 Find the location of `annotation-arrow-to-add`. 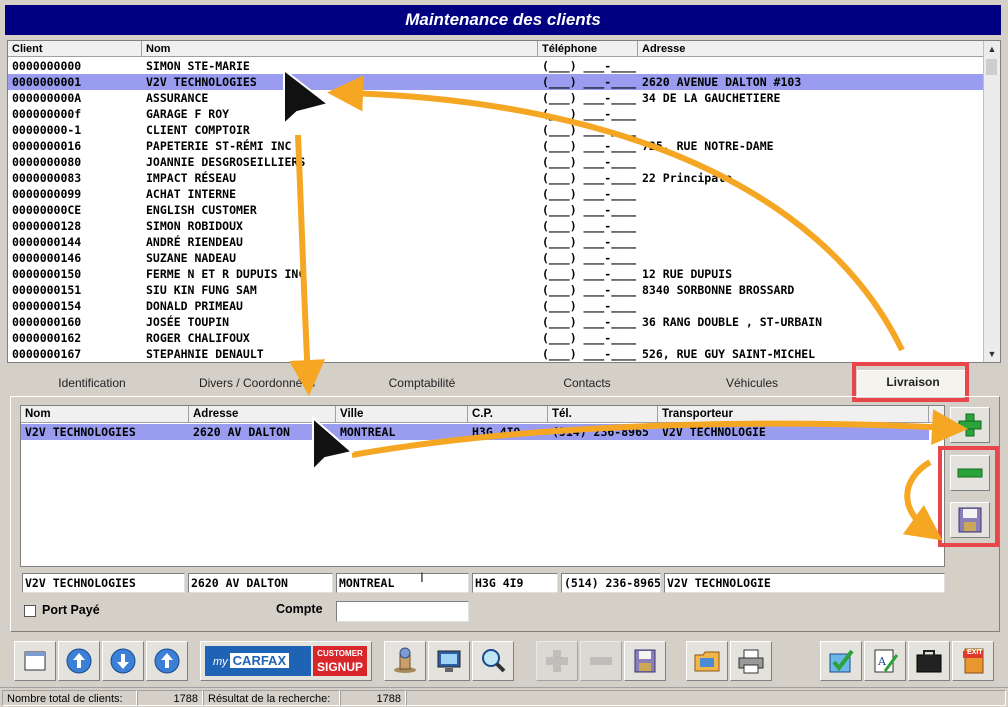

annotation-arrow-to-add is located at coordinates (659, 433).